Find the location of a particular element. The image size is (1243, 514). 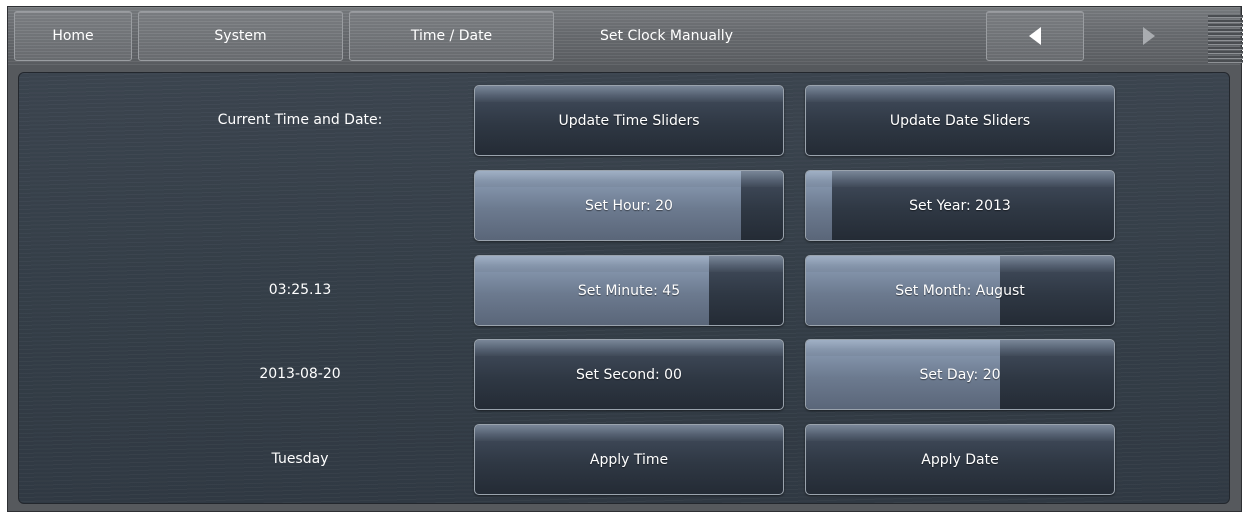

apply-time-button: Apply Time is located at coordinates (629, 459).